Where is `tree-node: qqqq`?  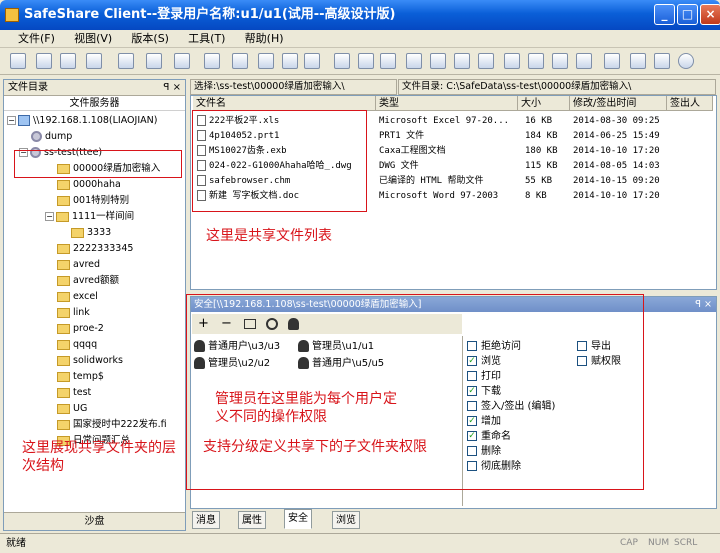
tree-node: qqqq is located at coordinates (77, 345).